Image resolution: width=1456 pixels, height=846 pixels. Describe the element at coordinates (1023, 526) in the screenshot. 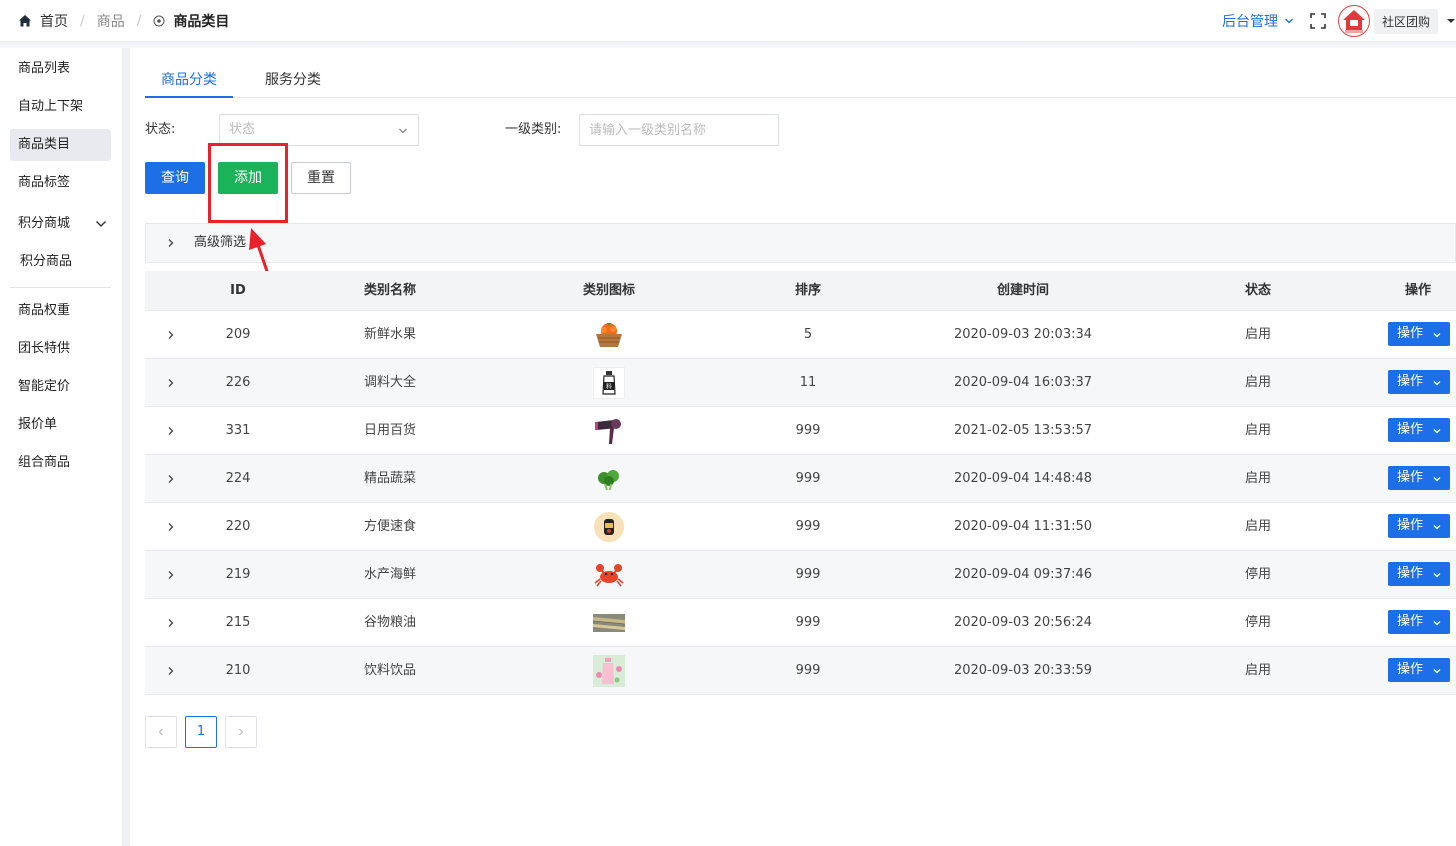

I see `cell-created: 2020-09-04 11:31:50` at that location.